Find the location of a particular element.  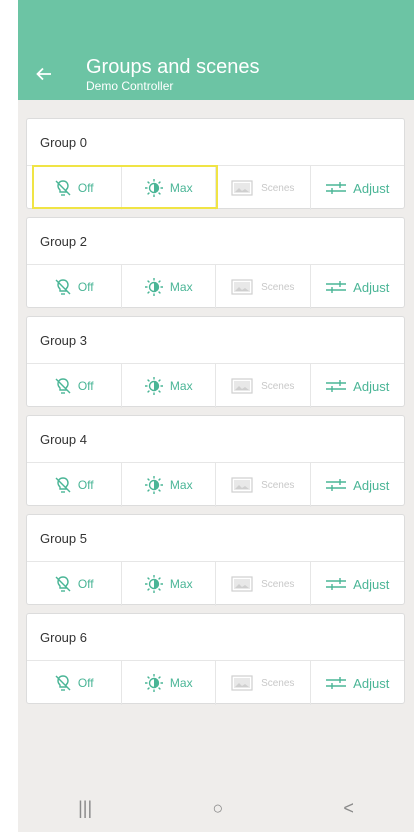

group-card: Group 3 Off Max Scenes Adjust is located at coordinates (215, 362).